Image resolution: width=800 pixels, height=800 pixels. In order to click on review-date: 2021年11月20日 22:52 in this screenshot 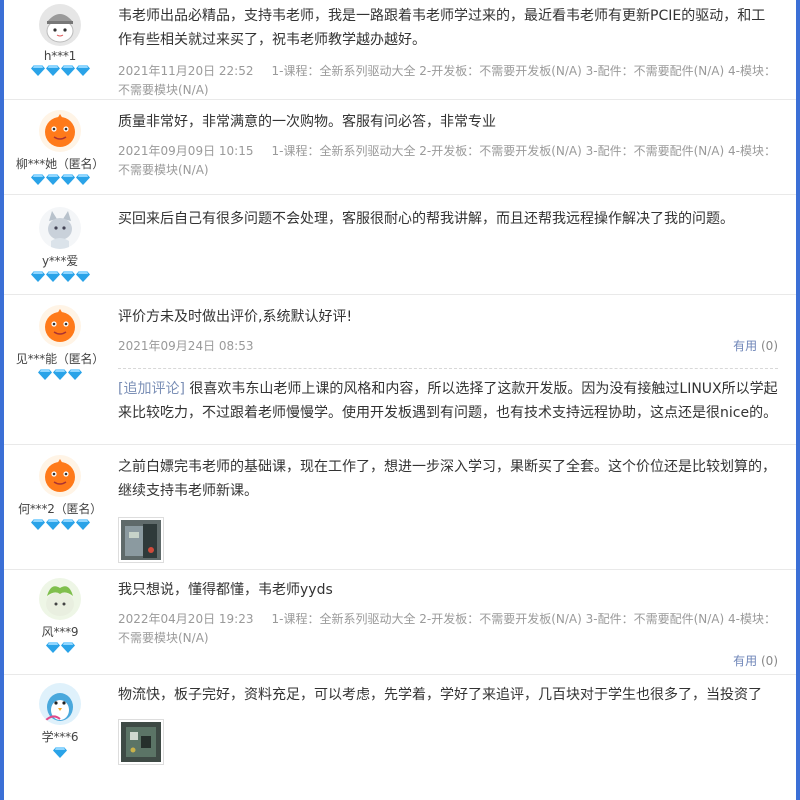, I will do `click(186, 71)`.